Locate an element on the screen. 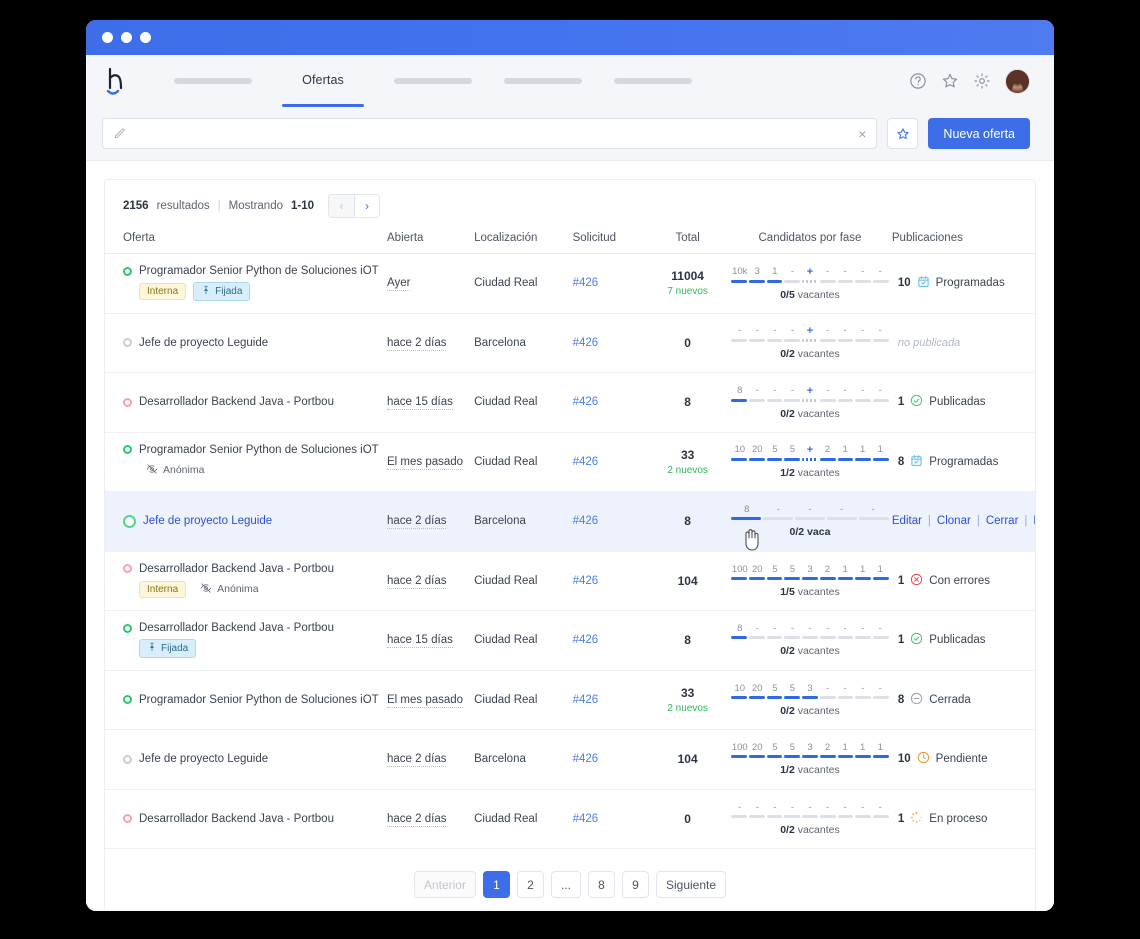 This screenshot has width=1140, height=939. offer-title-row: Desarrollador Backend Java - Portbou is located at coordinates (255, 402).